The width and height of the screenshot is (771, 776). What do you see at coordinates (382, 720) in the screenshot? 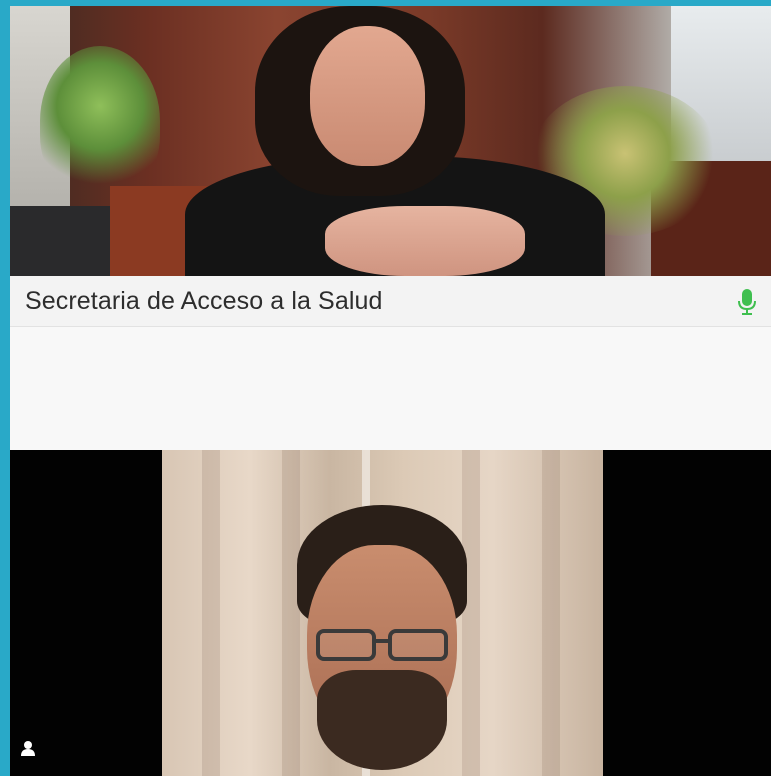
I see `participant-beard` at bounding box center [382, 720].